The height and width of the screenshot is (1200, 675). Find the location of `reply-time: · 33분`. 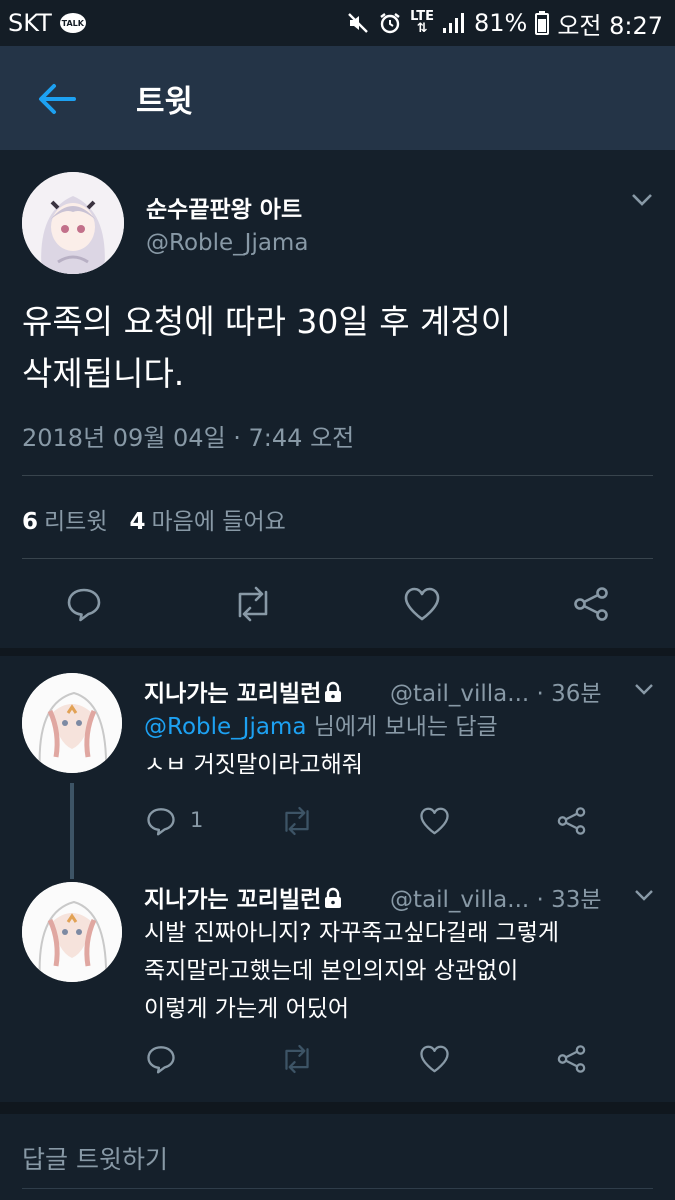

reply-time: · 33분 is located at coordinates (569, 900).